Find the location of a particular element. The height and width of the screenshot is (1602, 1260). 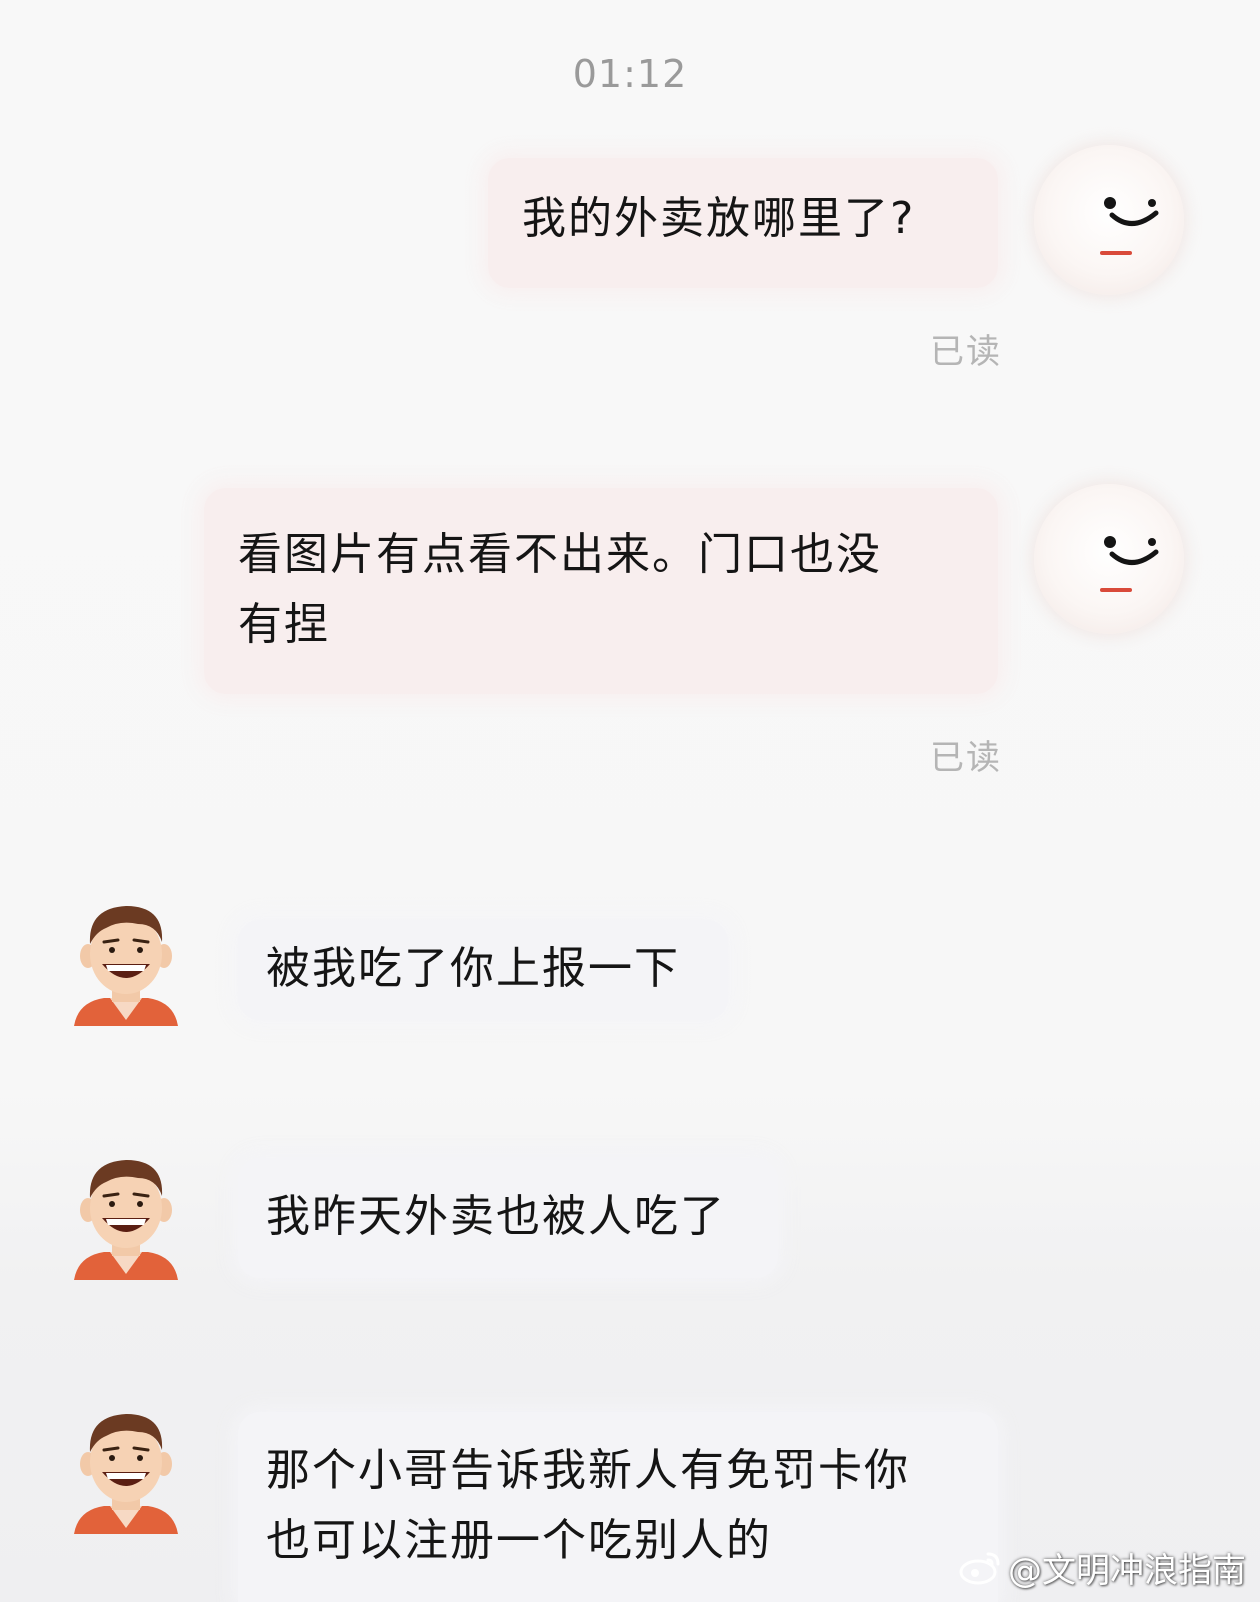

message-text: 我昨天外卖也被人吃了 is located at coordinates (496, 1216).